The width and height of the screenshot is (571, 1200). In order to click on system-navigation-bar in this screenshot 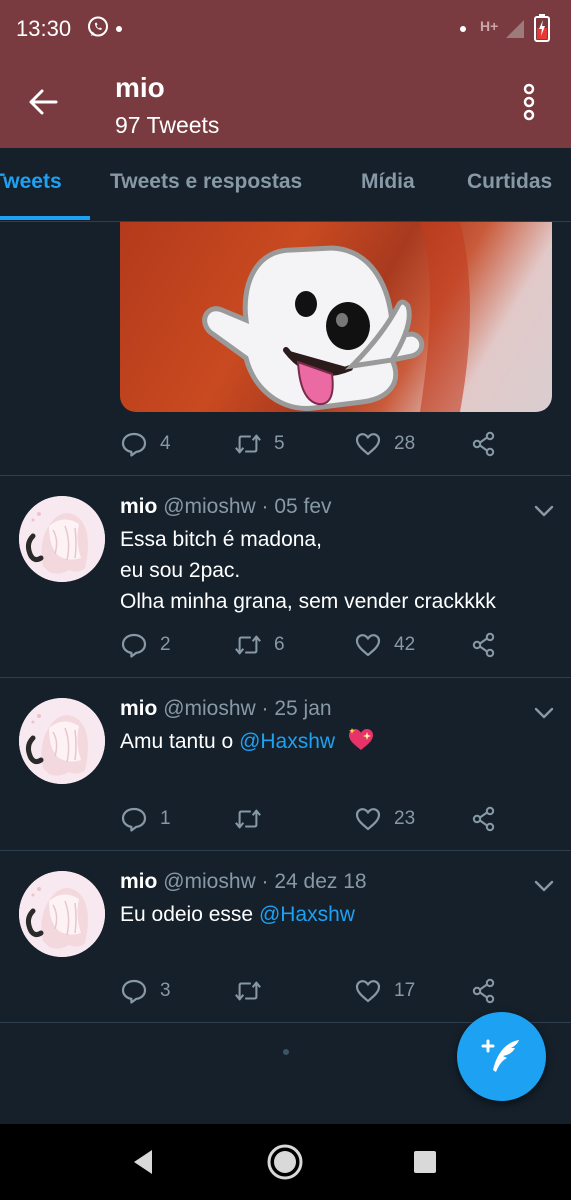, I will do `click(285, 1162)`.